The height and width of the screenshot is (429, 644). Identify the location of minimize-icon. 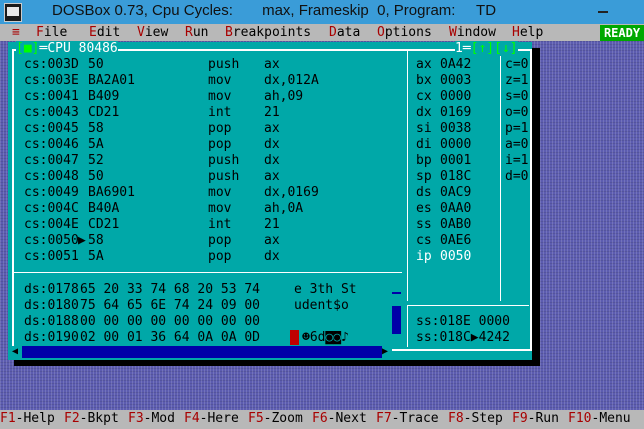
(603, 12).